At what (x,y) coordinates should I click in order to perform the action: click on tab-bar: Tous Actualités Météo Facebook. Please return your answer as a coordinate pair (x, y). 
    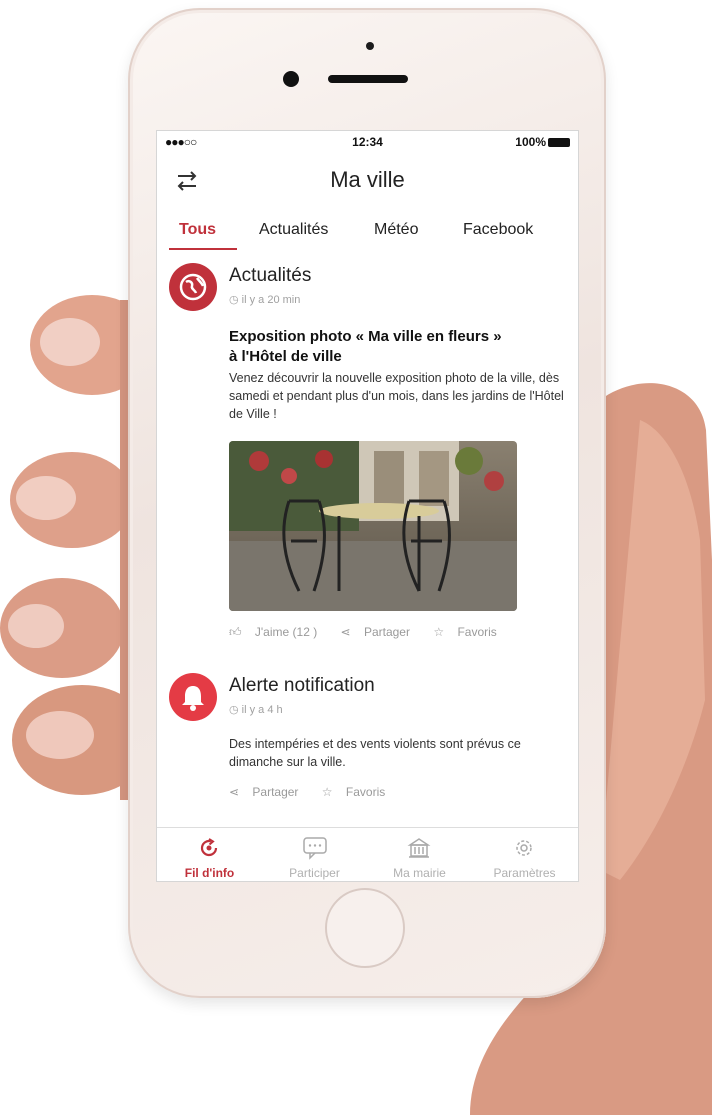
    Looking at the image, I should click on (367, 233).